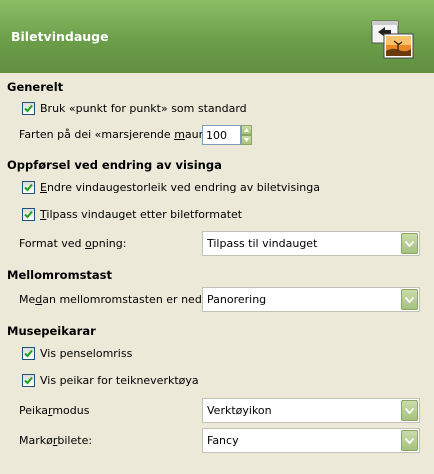 The image size is (434, 474). Describe the element at coordinates (237, 299) in the screenshot. I see `space-action-value: Panorering` at that location.